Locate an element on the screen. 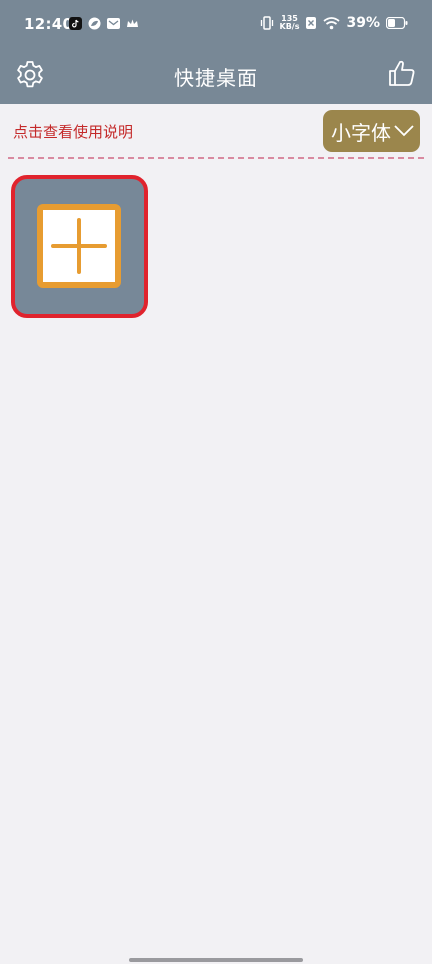 The height and width of the screenshot is (964, 432). page-title: 快捷桌面 is located at coordinates (216, 78).